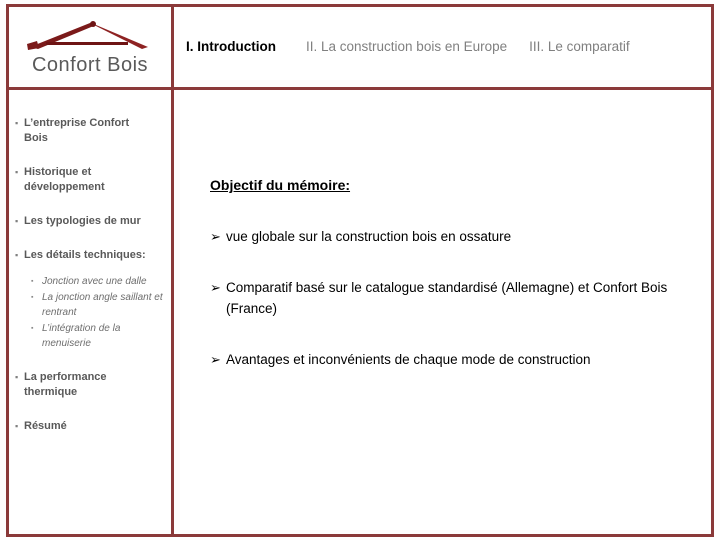 The width and height of the screenshot is (720, 540). I want to click on brand-logo: Confort Bois, so click(90, 47).